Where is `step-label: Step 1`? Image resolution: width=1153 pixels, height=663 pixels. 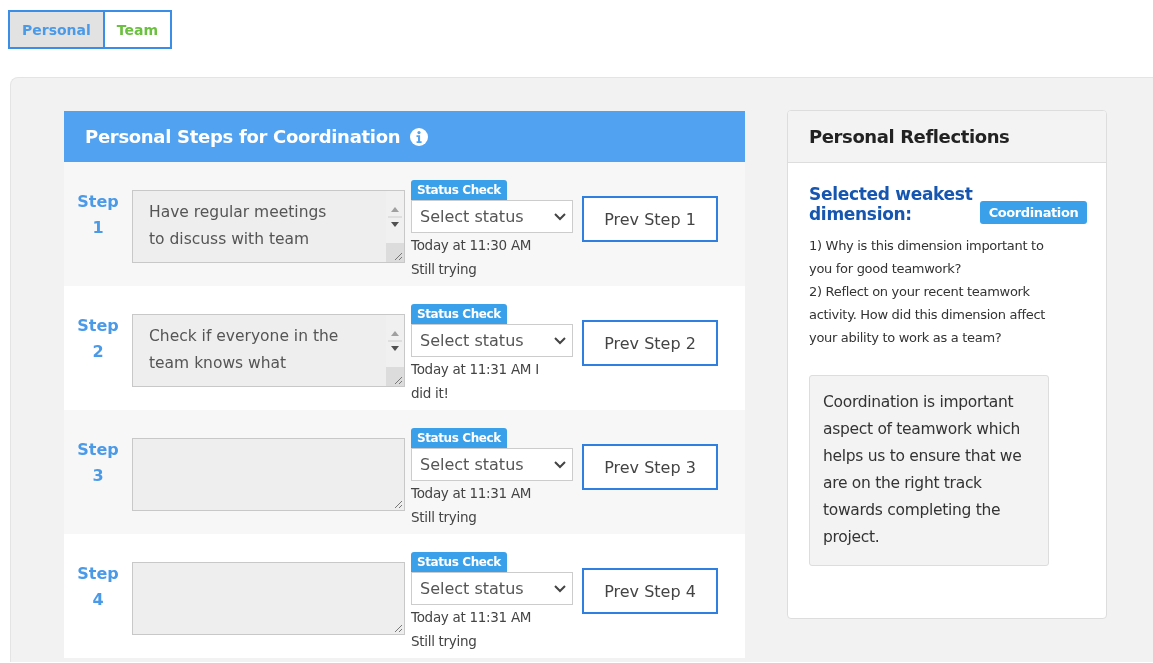 step-label: Step 1 is located at coordinates (98, 215).